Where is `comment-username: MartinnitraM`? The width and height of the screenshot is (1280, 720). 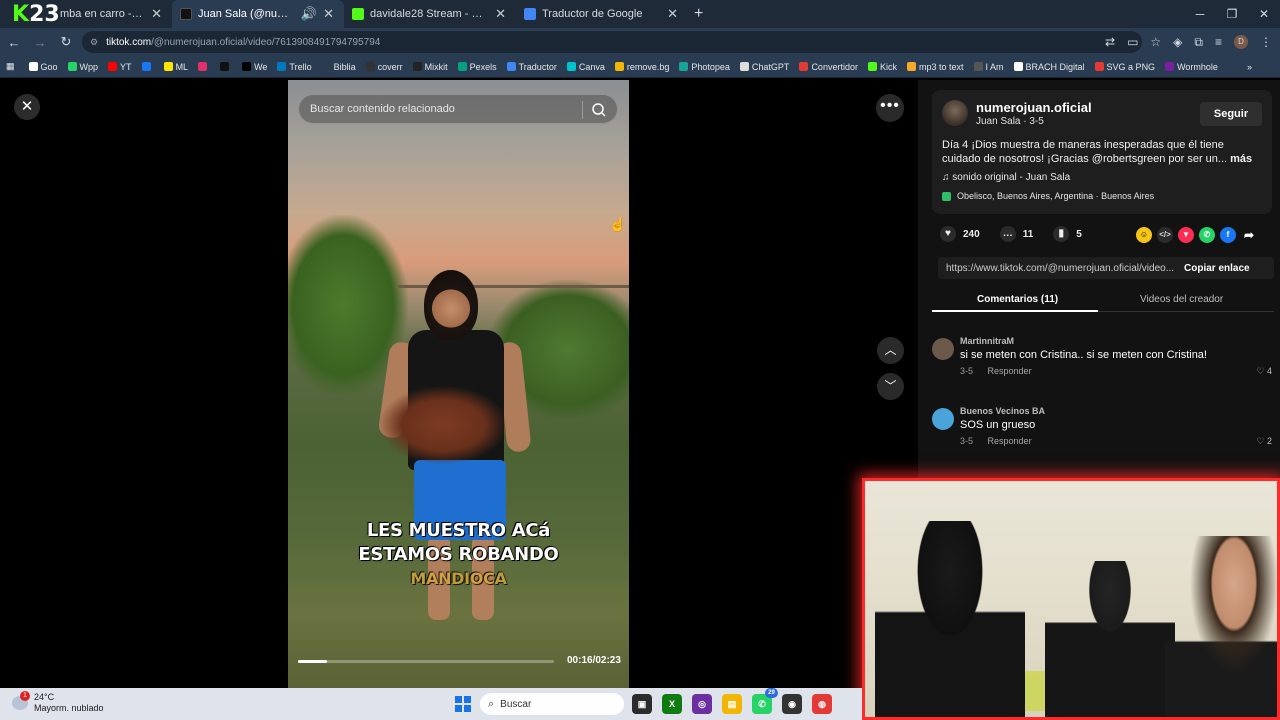
comment-username: MartinnitraM is located at coordinates (987, 341).